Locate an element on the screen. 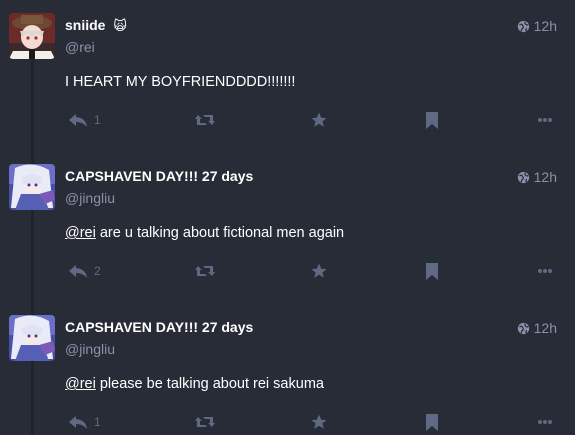 This screenshot has height=435, width=575. display-name-text: sniide is located at coordinates (85, 25).